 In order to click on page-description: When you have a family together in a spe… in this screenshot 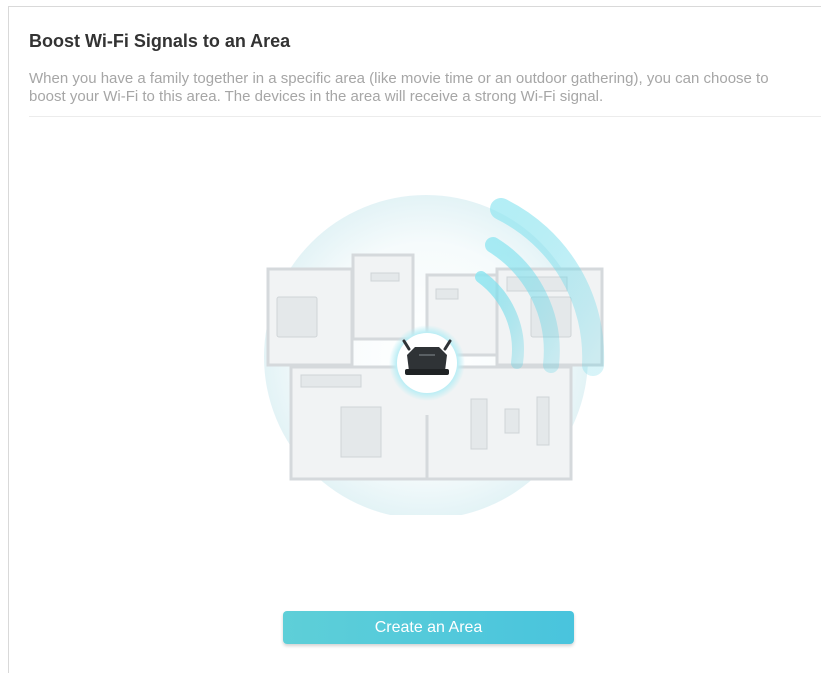, I will do `click(399, 87)`.